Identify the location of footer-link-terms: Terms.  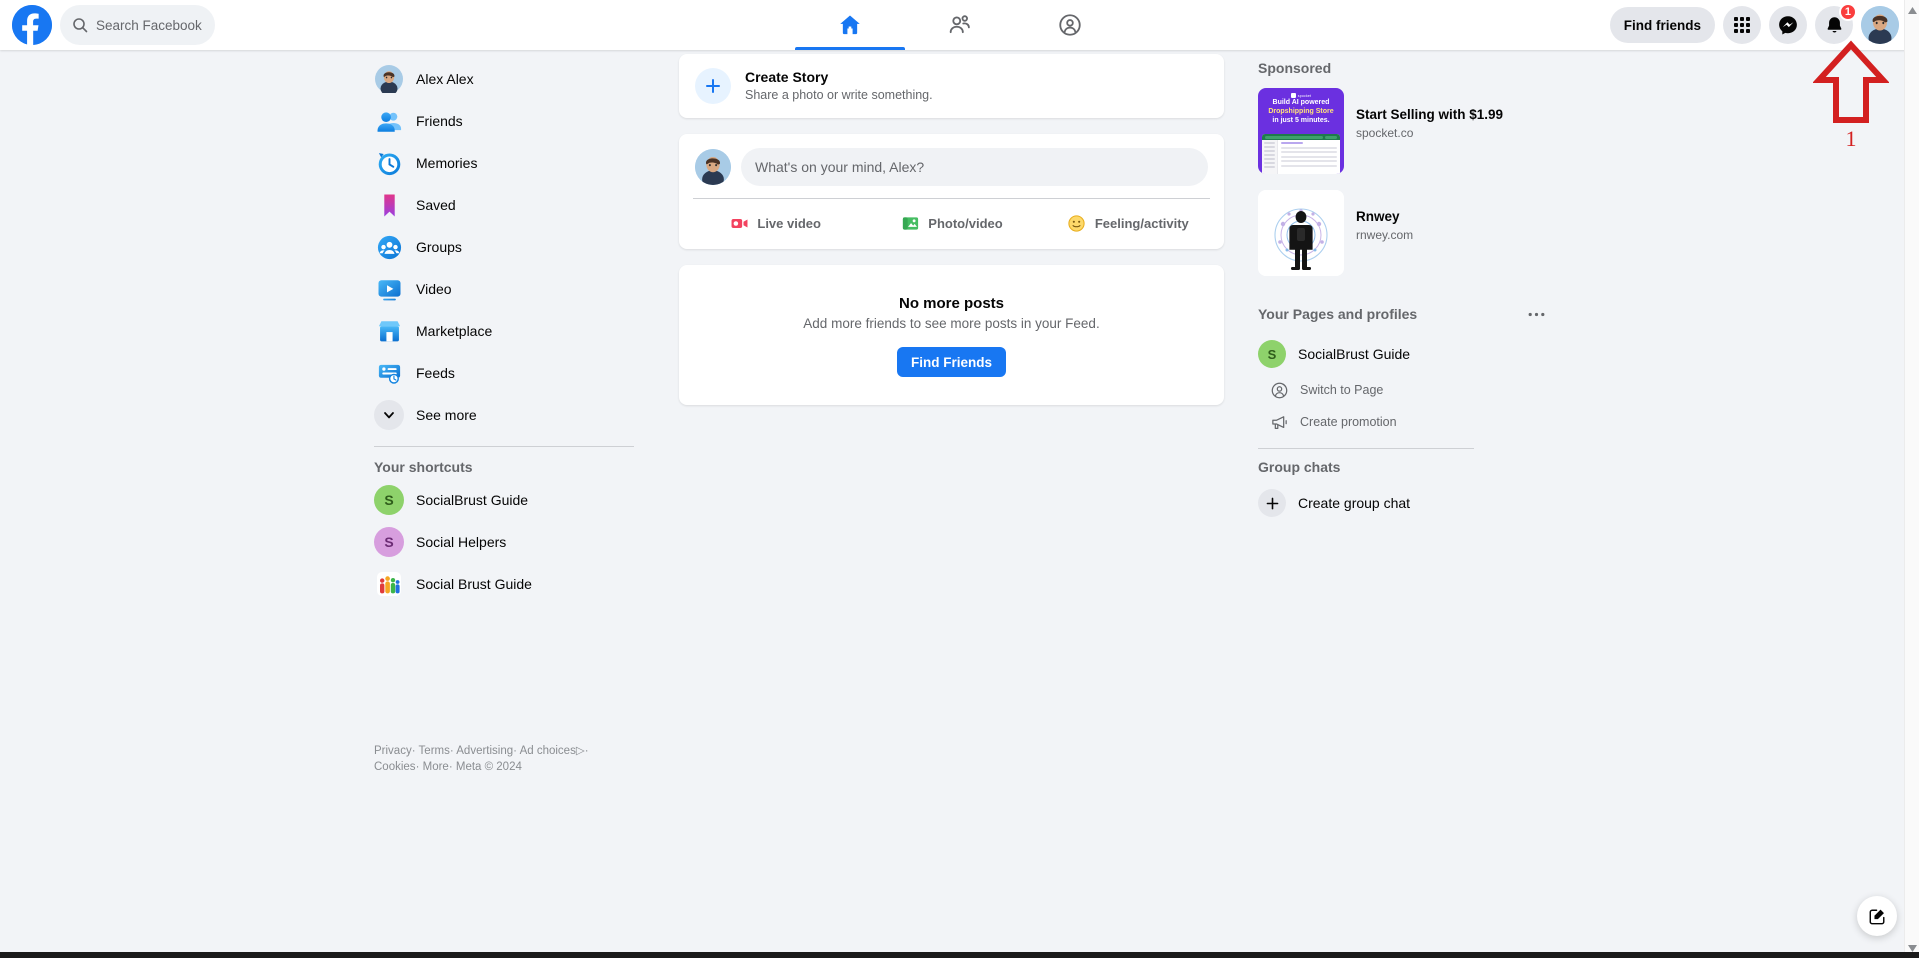
(434, 751).